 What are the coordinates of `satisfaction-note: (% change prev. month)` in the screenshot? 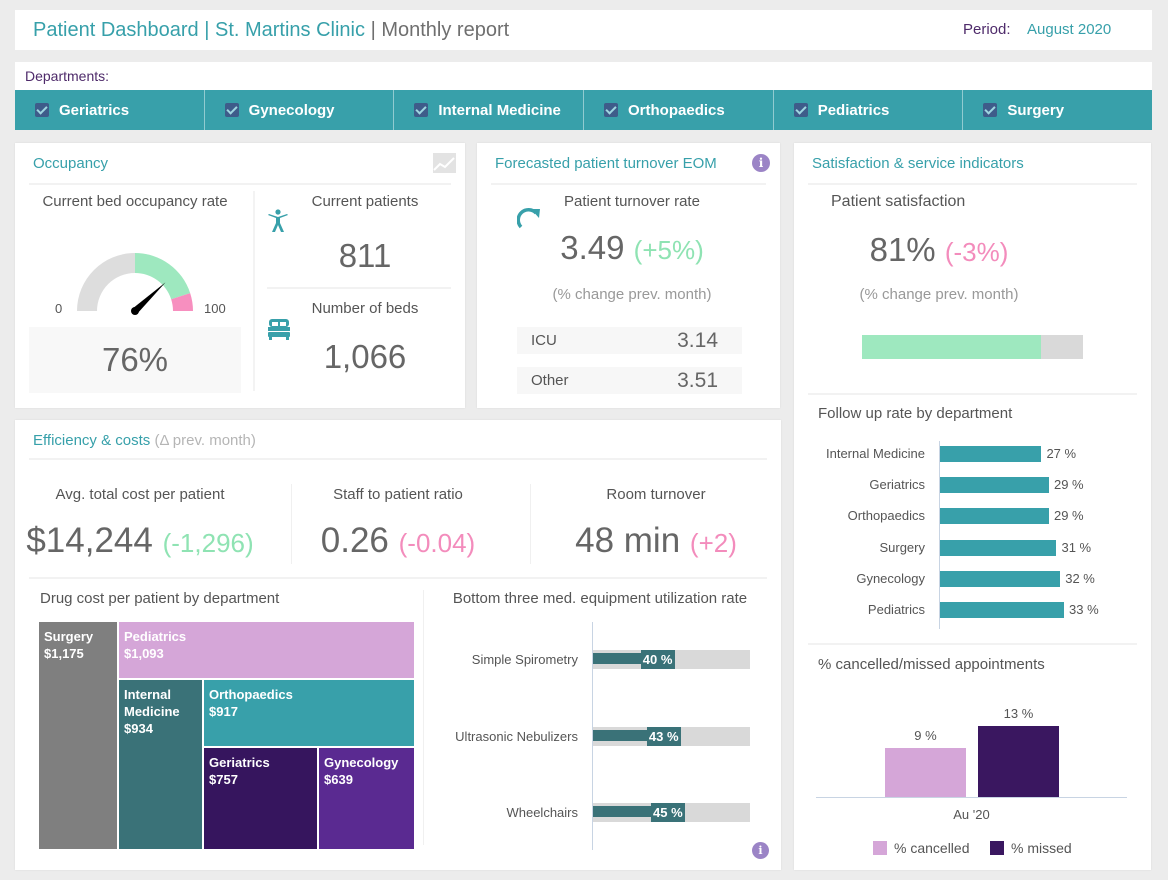 It's located at (939, 294).